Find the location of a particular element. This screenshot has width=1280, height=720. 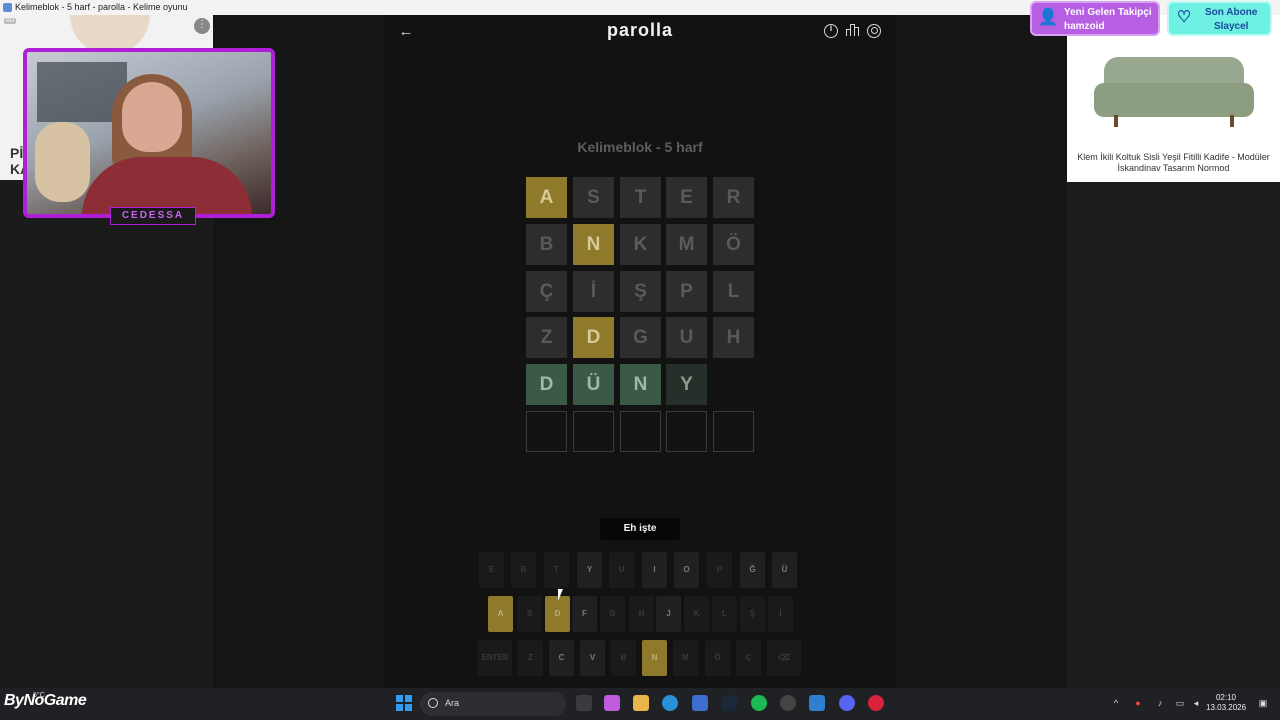

board-tile: E is located at coordinates (686, 197).